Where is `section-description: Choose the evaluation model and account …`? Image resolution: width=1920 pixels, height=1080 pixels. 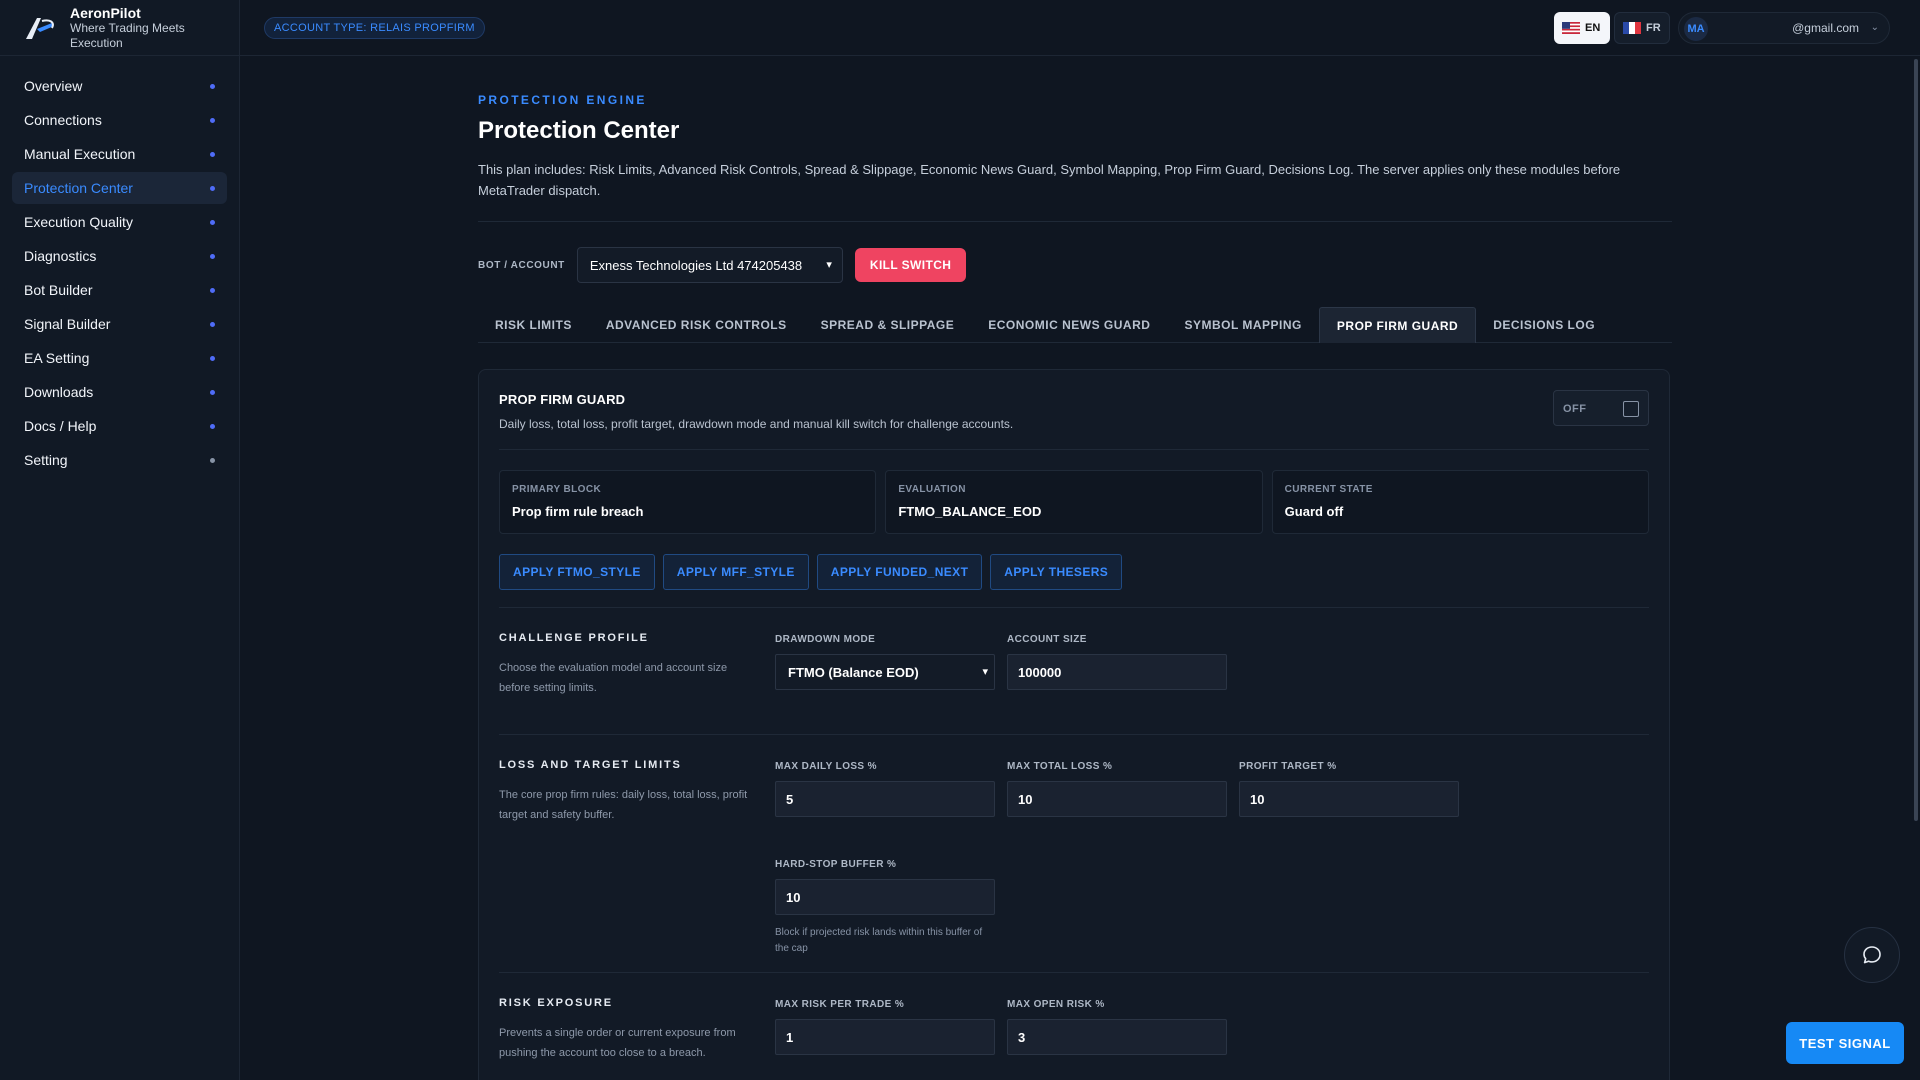 section-description: Choose the evaluation model and account … is located at coordinates (613, 678).